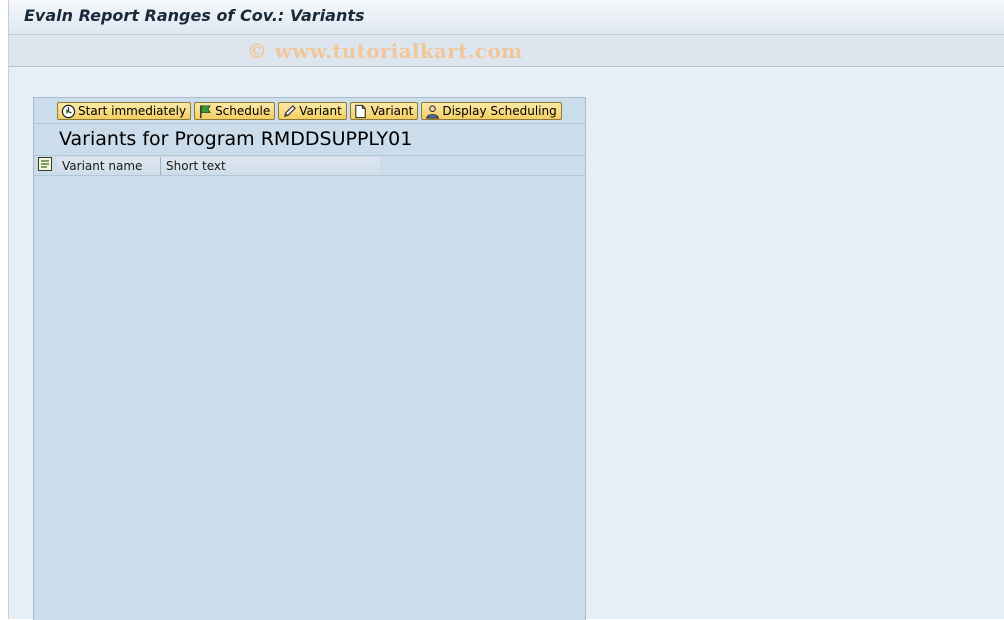 This screenshot has height=620, width=1004. Describe the element at coordinates (361, 111) in the screenshot. I see `new-document-icon` at that location.